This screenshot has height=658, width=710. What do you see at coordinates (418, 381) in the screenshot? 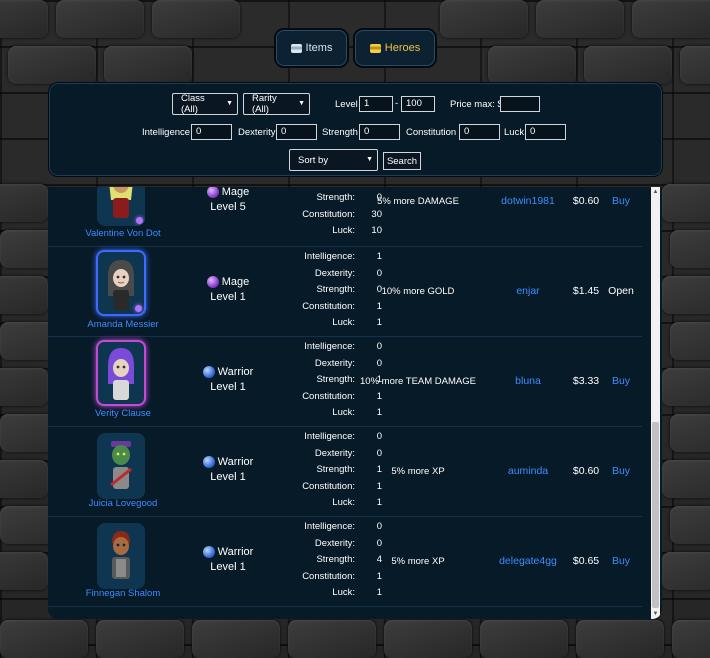
I see `hero-bonus: 10% more TEAM DAMAGE` at bounding box center [418, 381].